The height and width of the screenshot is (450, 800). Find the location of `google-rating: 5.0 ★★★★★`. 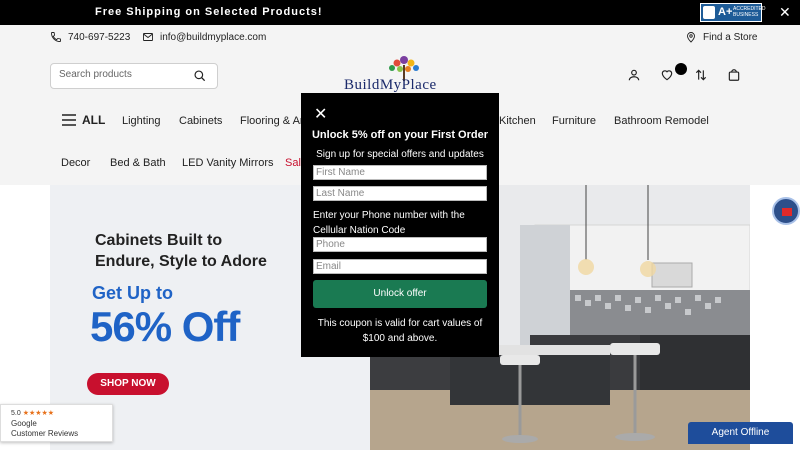

google-rating: 5.0 ★★★★★ is located at coordinates (32, 413).